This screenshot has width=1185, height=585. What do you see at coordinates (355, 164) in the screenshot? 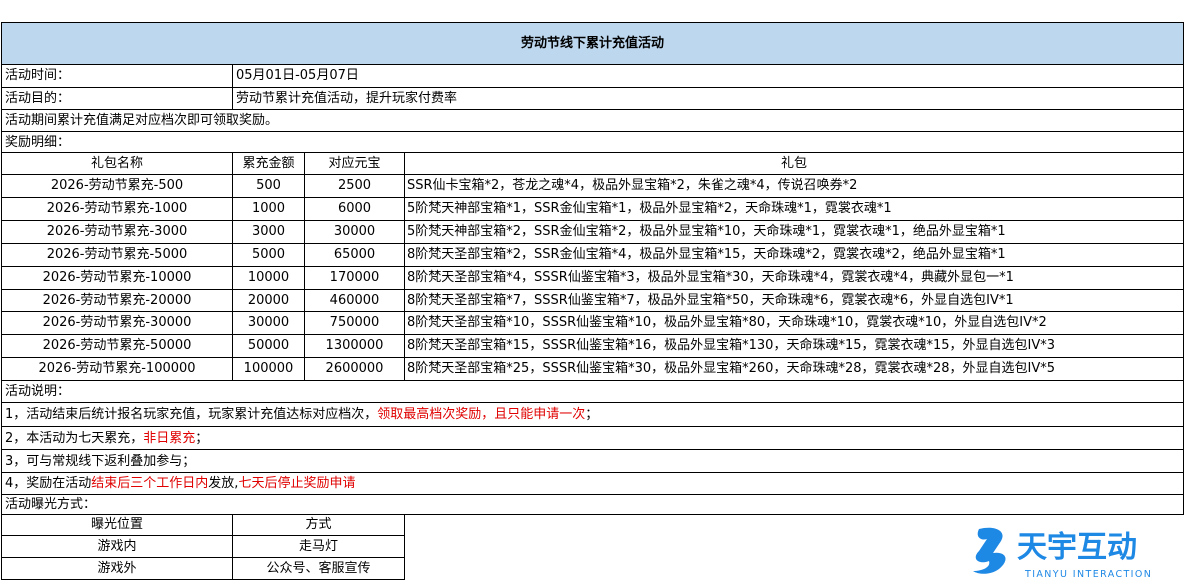
I see `reward-header-ingot: 对应元宝` at bounding box center [355, 164].